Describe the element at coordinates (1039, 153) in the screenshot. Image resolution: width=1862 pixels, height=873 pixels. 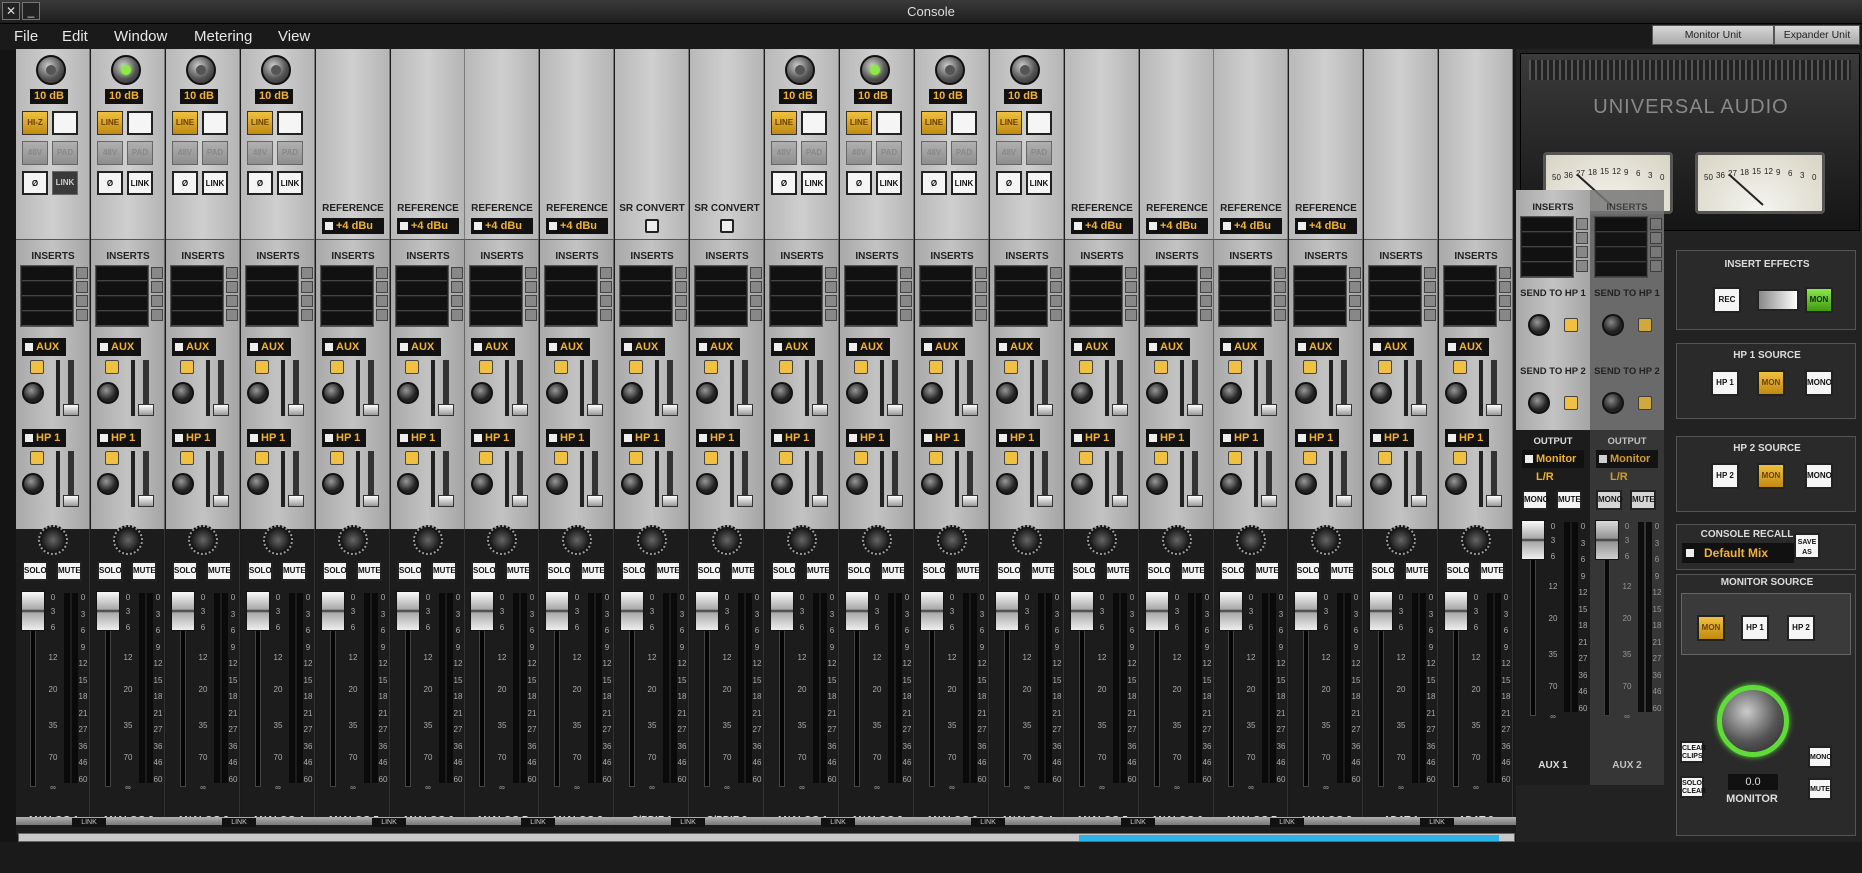
I see `pad-button: PAD` at that location.